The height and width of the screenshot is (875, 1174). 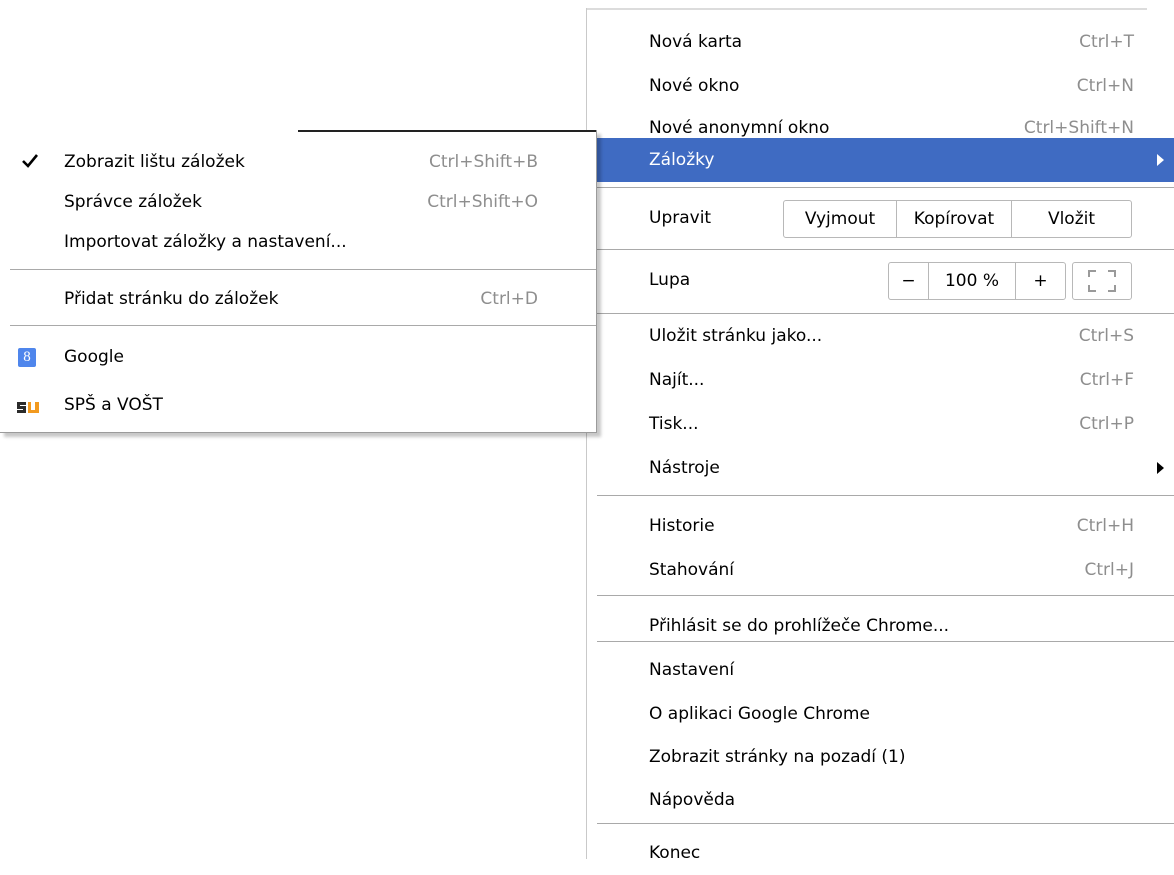 I want to click on submenu-item-shortcut: Ctrl+D, so click(x=509, y=299).